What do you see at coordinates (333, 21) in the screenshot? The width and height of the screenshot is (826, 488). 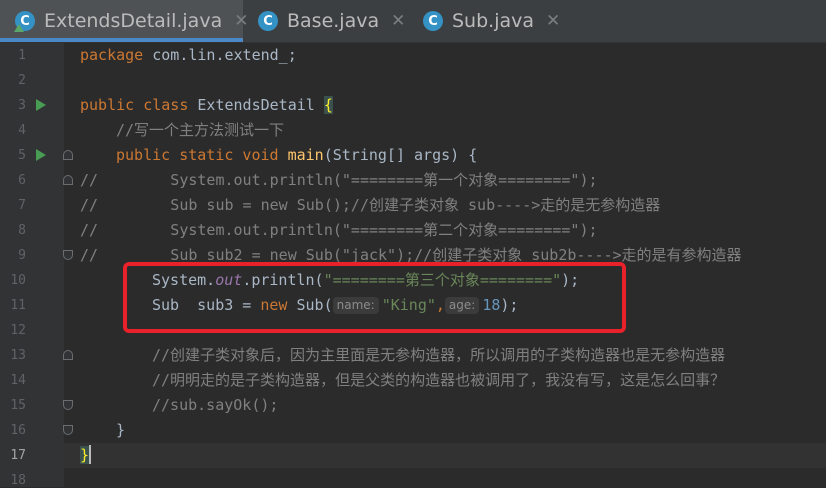 I see `tab-label: Base.java` at bounding box center [333, 21].